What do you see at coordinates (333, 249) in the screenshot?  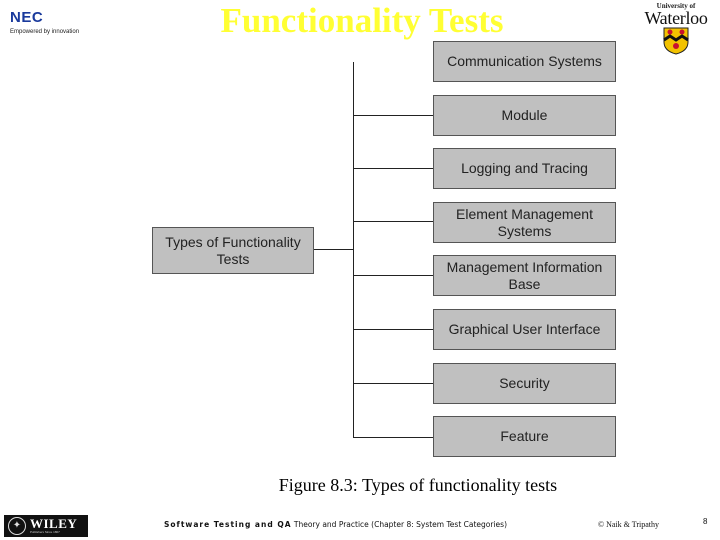 I see `root-connector` at bounding box center [333, 249].